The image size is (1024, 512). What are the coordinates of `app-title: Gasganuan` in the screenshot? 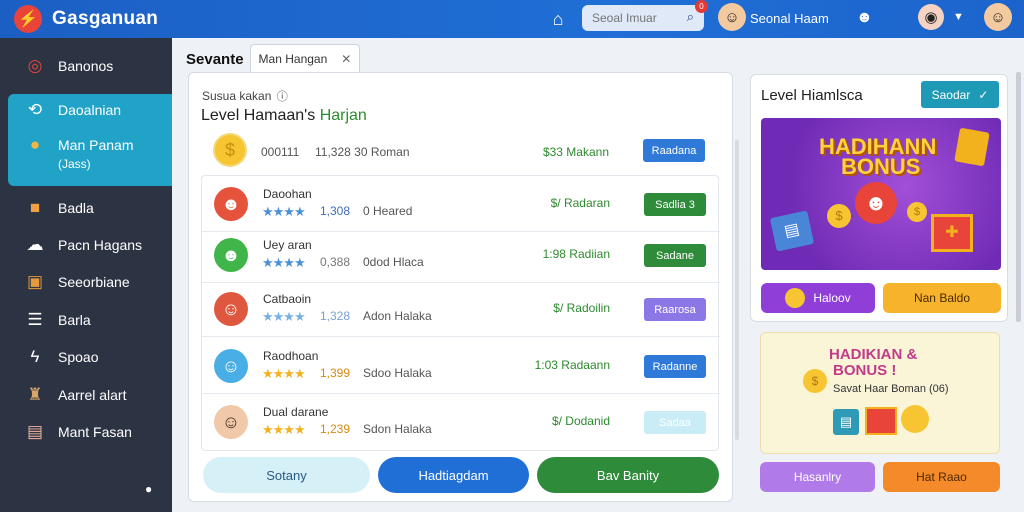 It's located at (105, 18).